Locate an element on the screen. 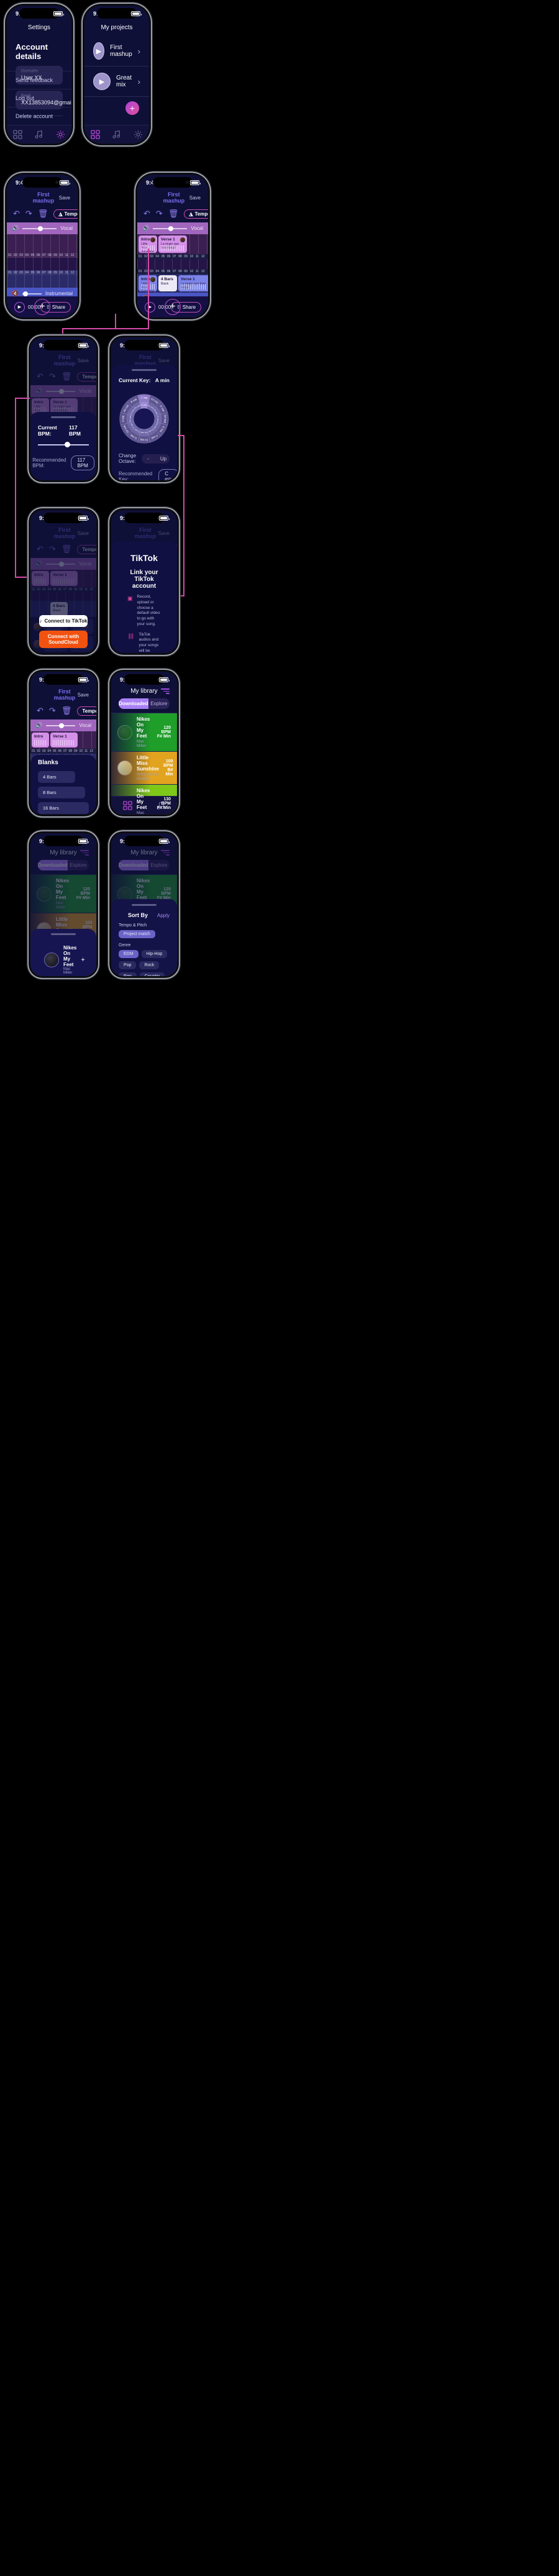 The image size is (559, 2576). status-bar: 9:41 is located at coordinates (63, 679).